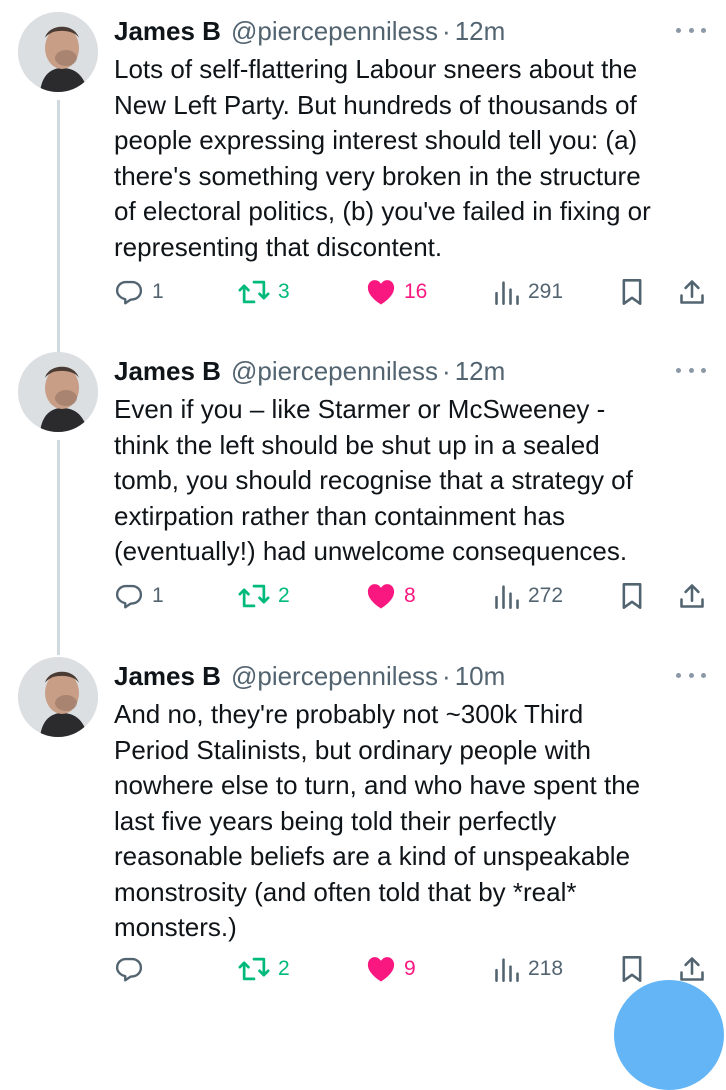 Image resolution: width=726 pixels, height=1090 pixels. I want to click on views-button: 291, so click(528, 292).